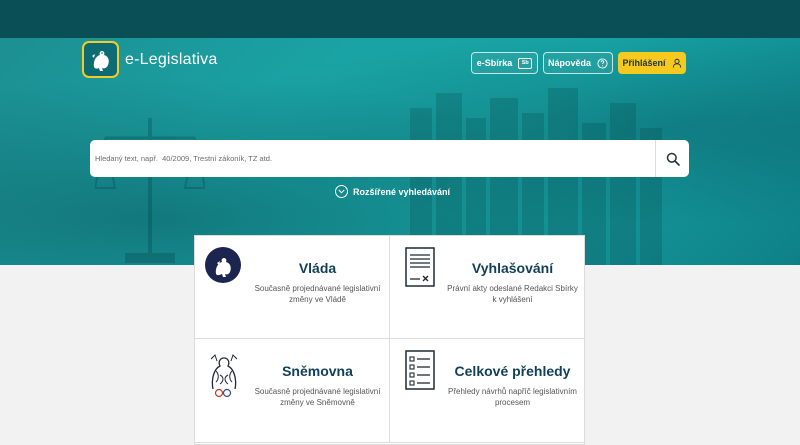 The height and width of the screenshot is (445, 800). What do you see at coordinates (372, 158) in the screenshot?
I see `search-input` at bounding box center [372, 158].